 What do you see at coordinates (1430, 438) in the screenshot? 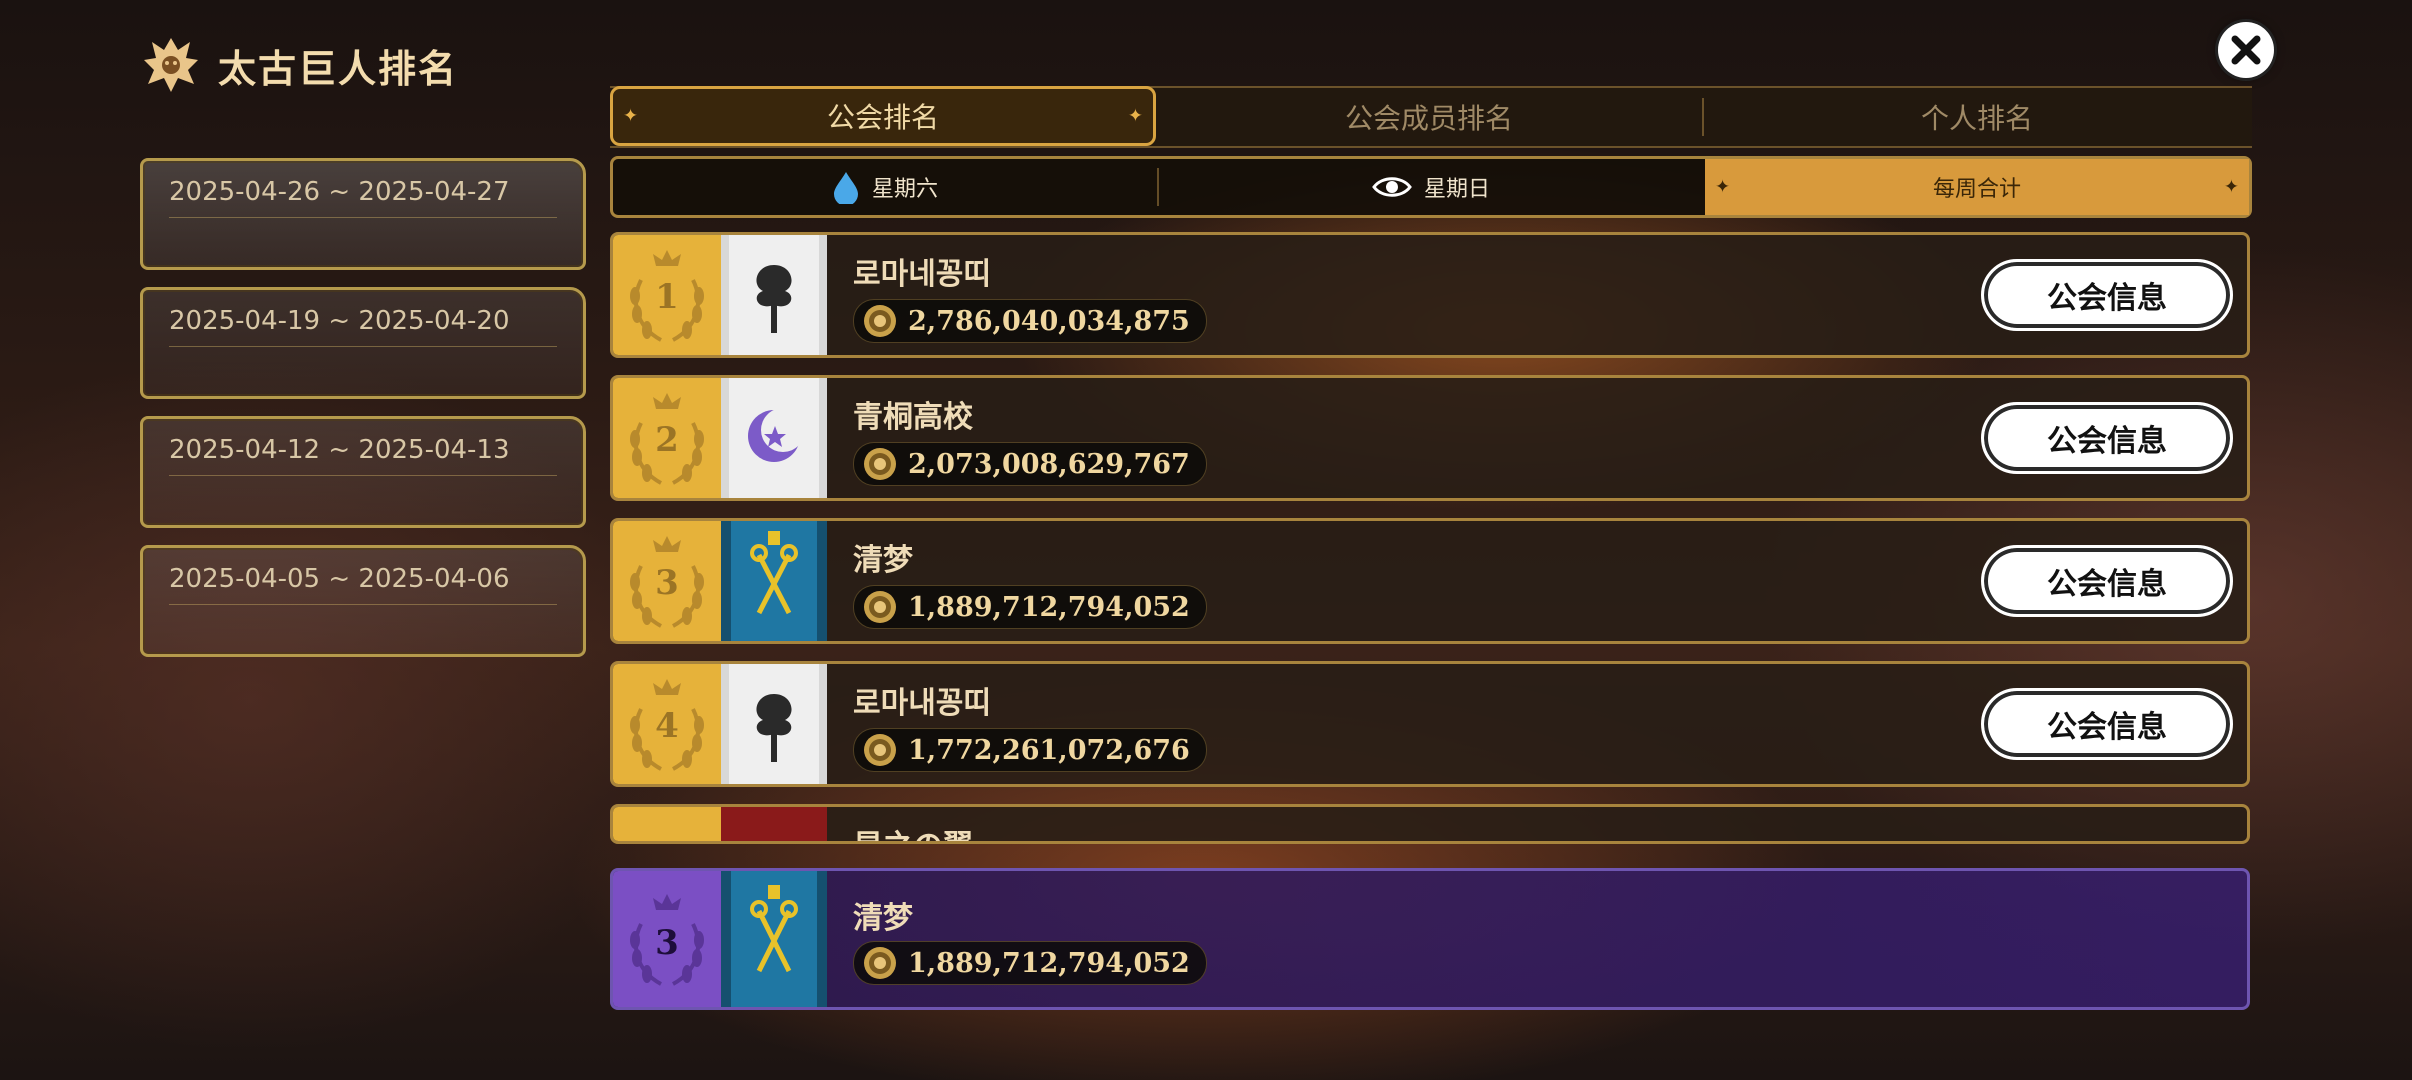
I see `ranking-row: 2 青桐高校 2,073,008,629,767 公会信息` at bounding box center [1430, 438].